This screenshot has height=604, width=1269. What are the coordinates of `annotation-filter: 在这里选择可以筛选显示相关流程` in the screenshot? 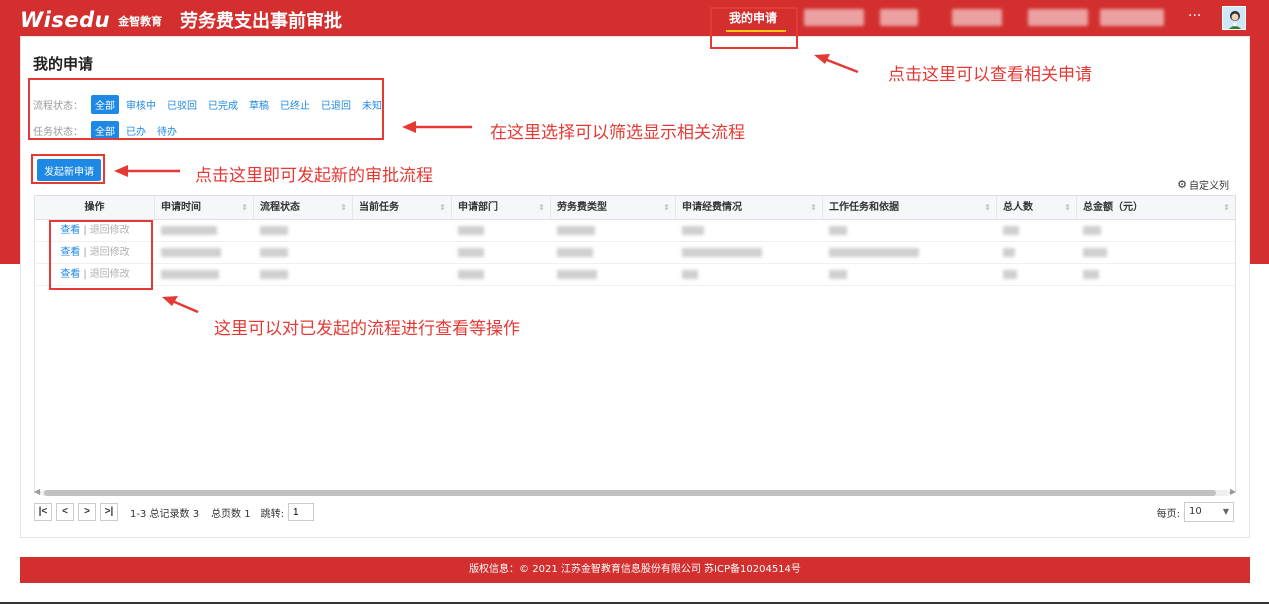 It's located at (617, 133).